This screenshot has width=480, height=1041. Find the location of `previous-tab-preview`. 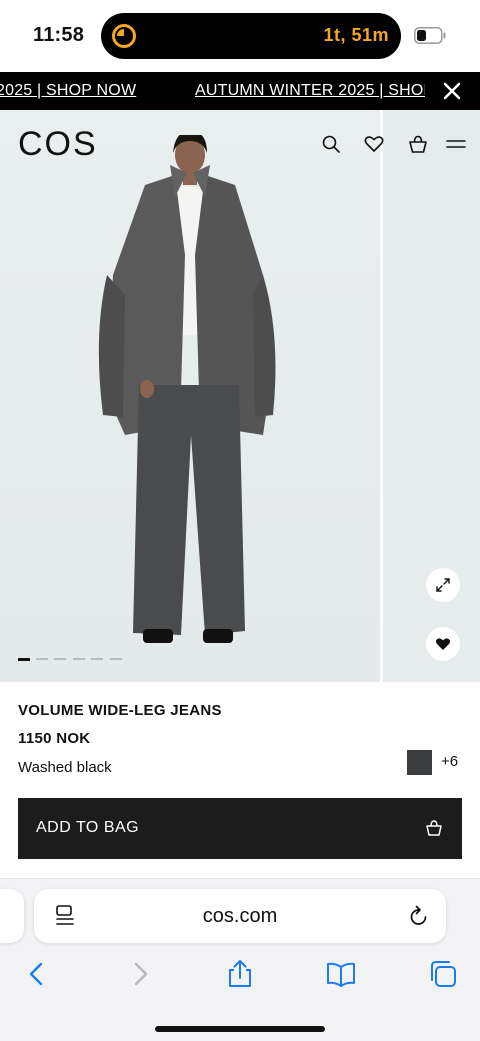

previous-tab-preview is located at coordinates (12, 916).